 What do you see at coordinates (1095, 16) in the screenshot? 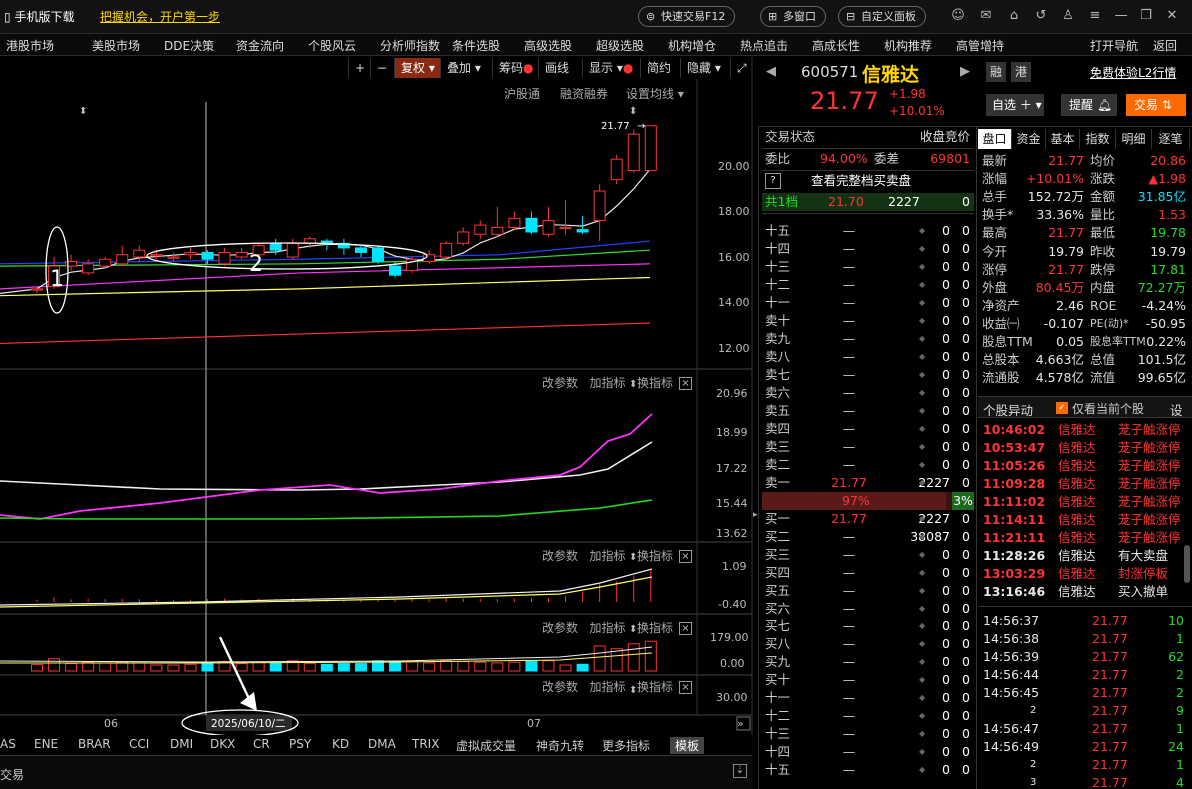
I see `menu-icon: ≡` at bounding box center [1095, 16].